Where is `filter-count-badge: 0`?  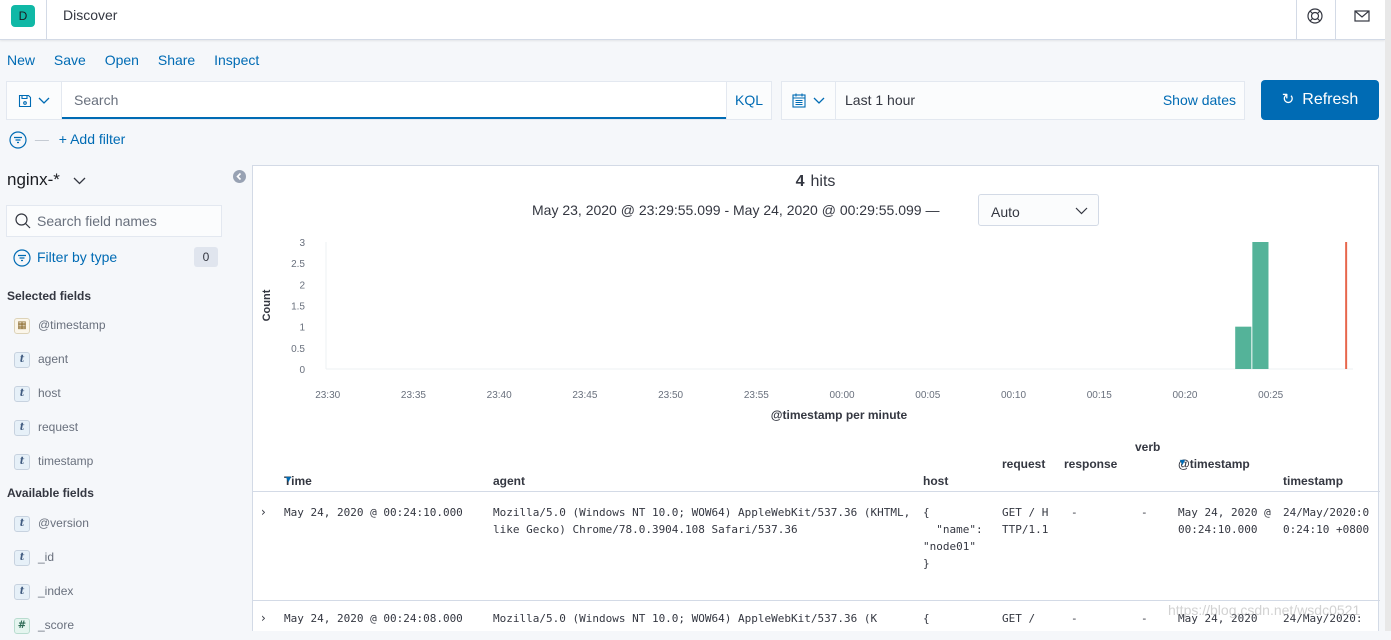
filter-count-badge: 0 is located at coordinates (206, 257).